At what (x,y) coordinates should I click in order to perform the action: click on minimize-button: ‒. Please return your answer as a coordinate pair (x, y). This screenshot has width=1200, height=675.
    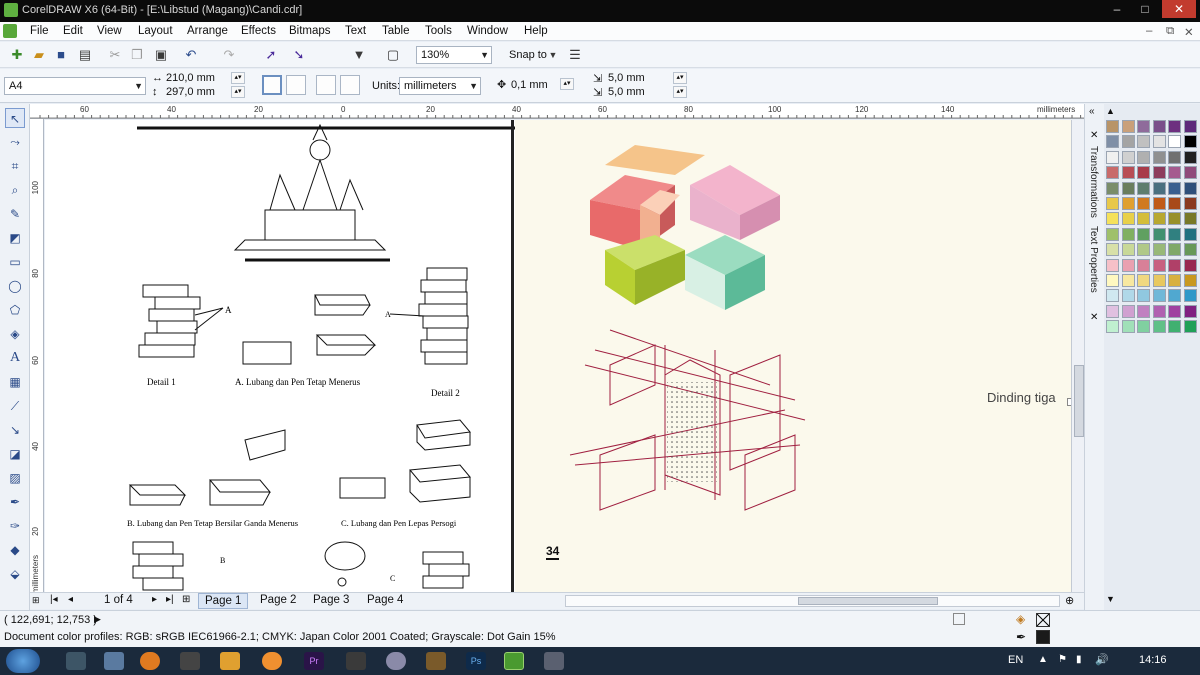
    Looking at the image, I should click on (1117, 9).